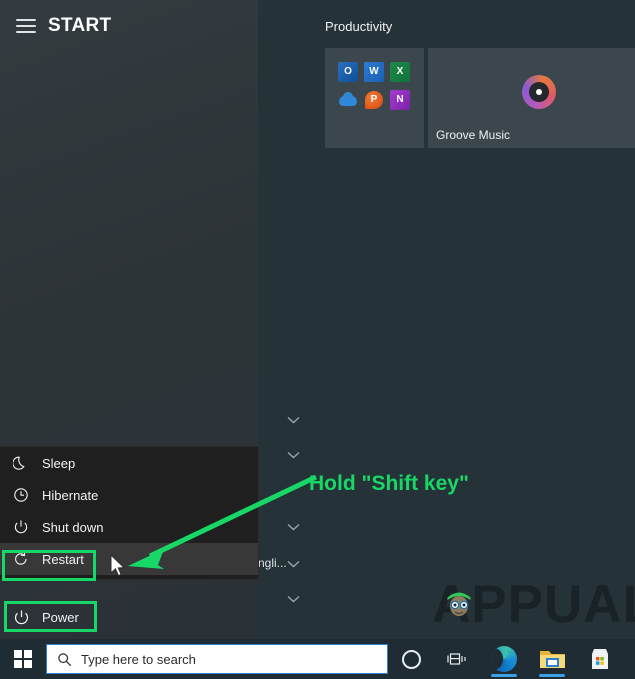 The image size is (635, 679). I want to click on taskbar-app-microsoft-edge, so click(504, 659).